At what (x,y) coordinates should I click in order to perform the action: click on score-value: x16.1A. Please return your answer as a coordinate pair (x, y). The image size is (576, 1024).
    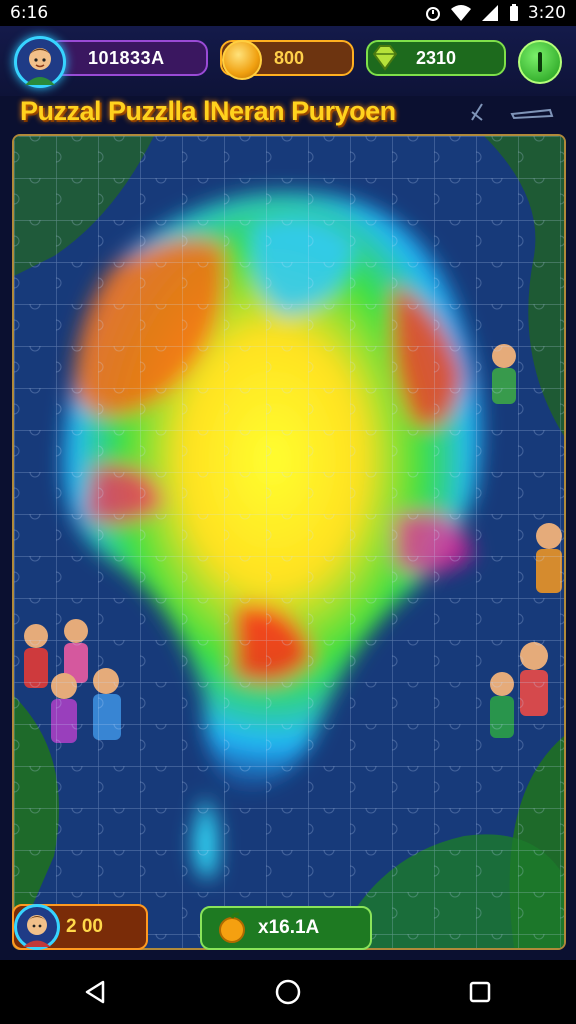
    Looking at the image, I should click on (289, 927).